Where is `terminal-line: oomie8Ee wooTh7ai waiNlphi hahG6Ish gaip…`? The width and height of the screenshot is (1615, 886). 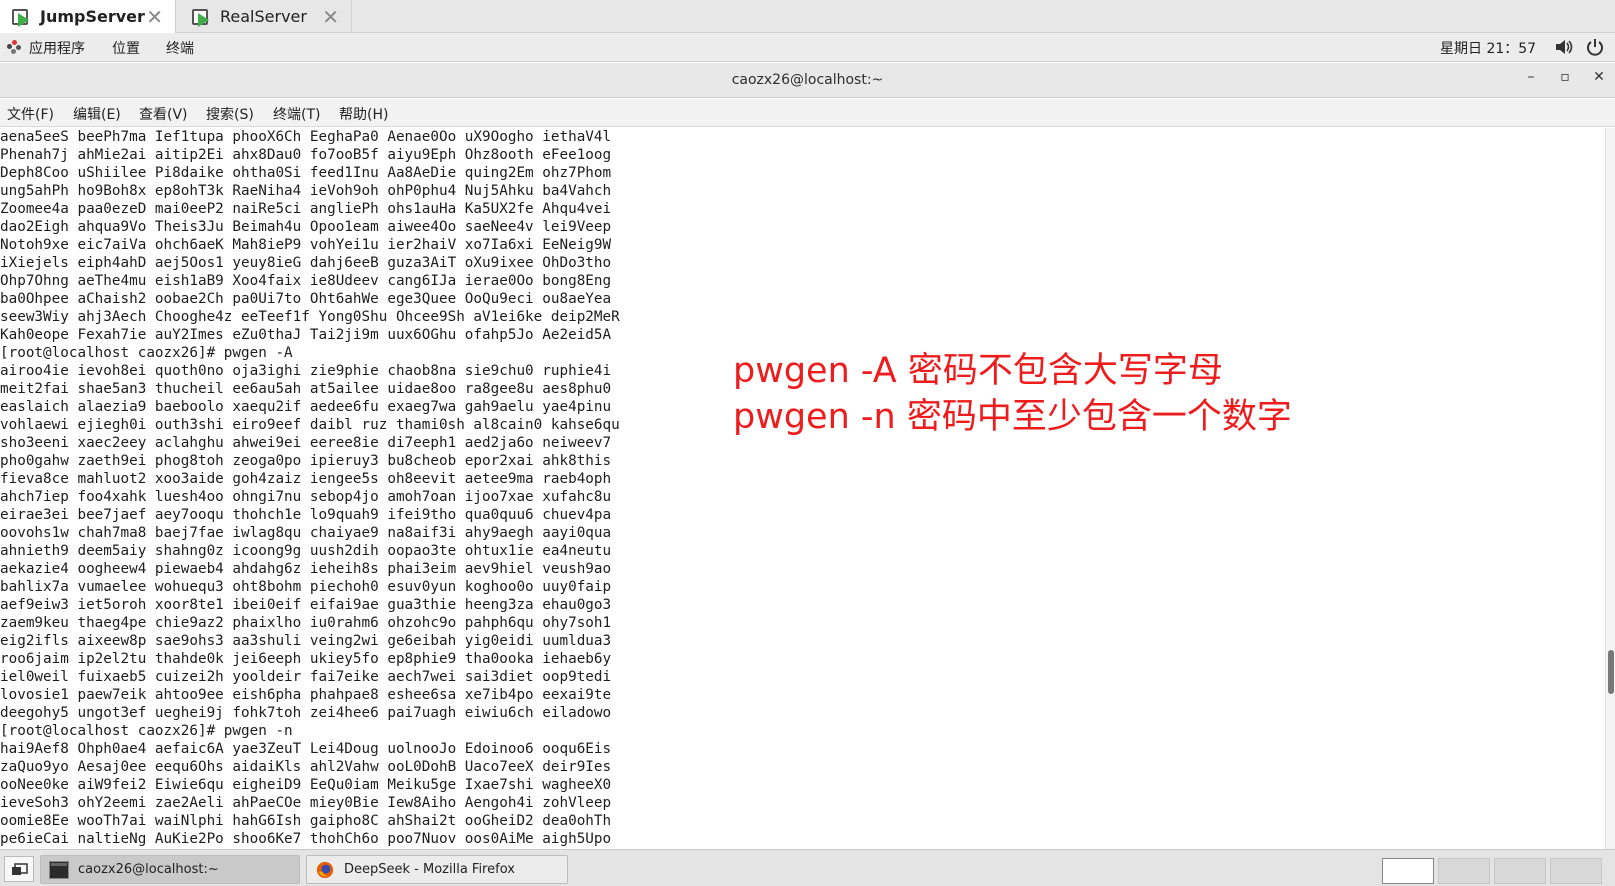
terminal-line: oomie8Ee wooTh7ai waiNlphi hahG6Ish gaip… is located at coordinates (306, 821).